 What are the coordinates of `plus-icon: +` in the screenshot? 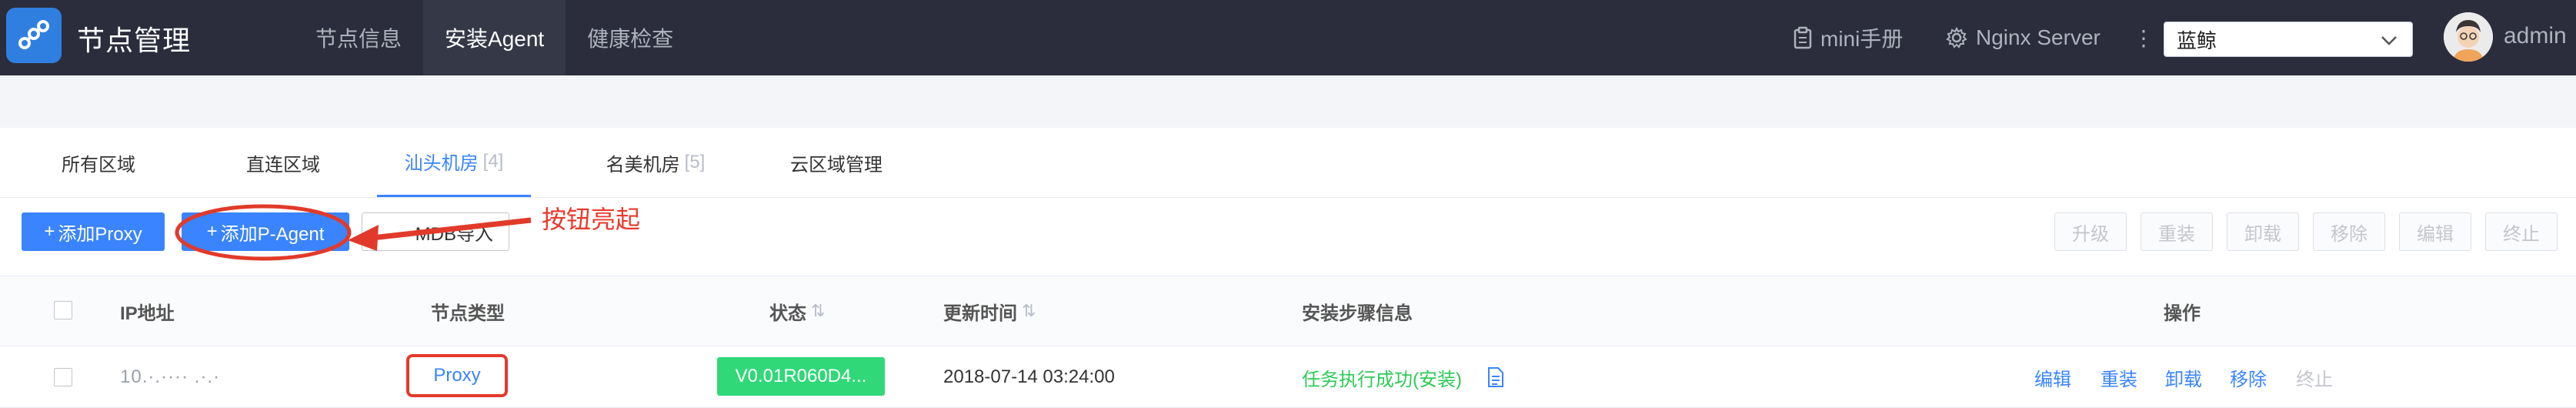 It's located at (50, 232).